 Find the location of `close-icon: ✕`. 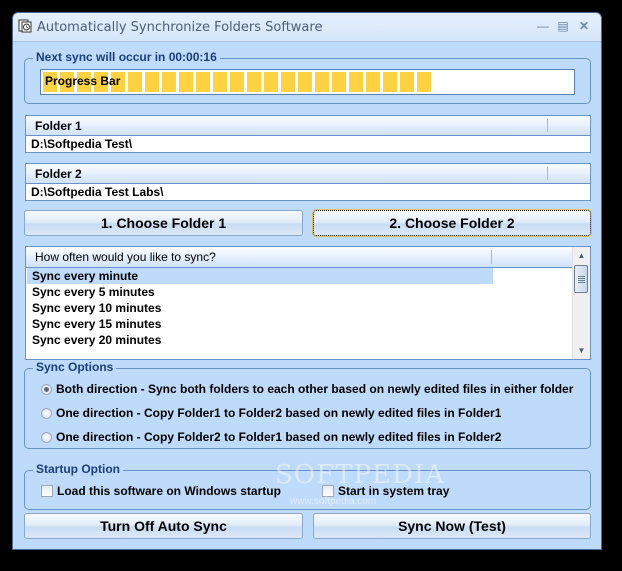

close-icon: ✕ is located at coordinates (584, 26).